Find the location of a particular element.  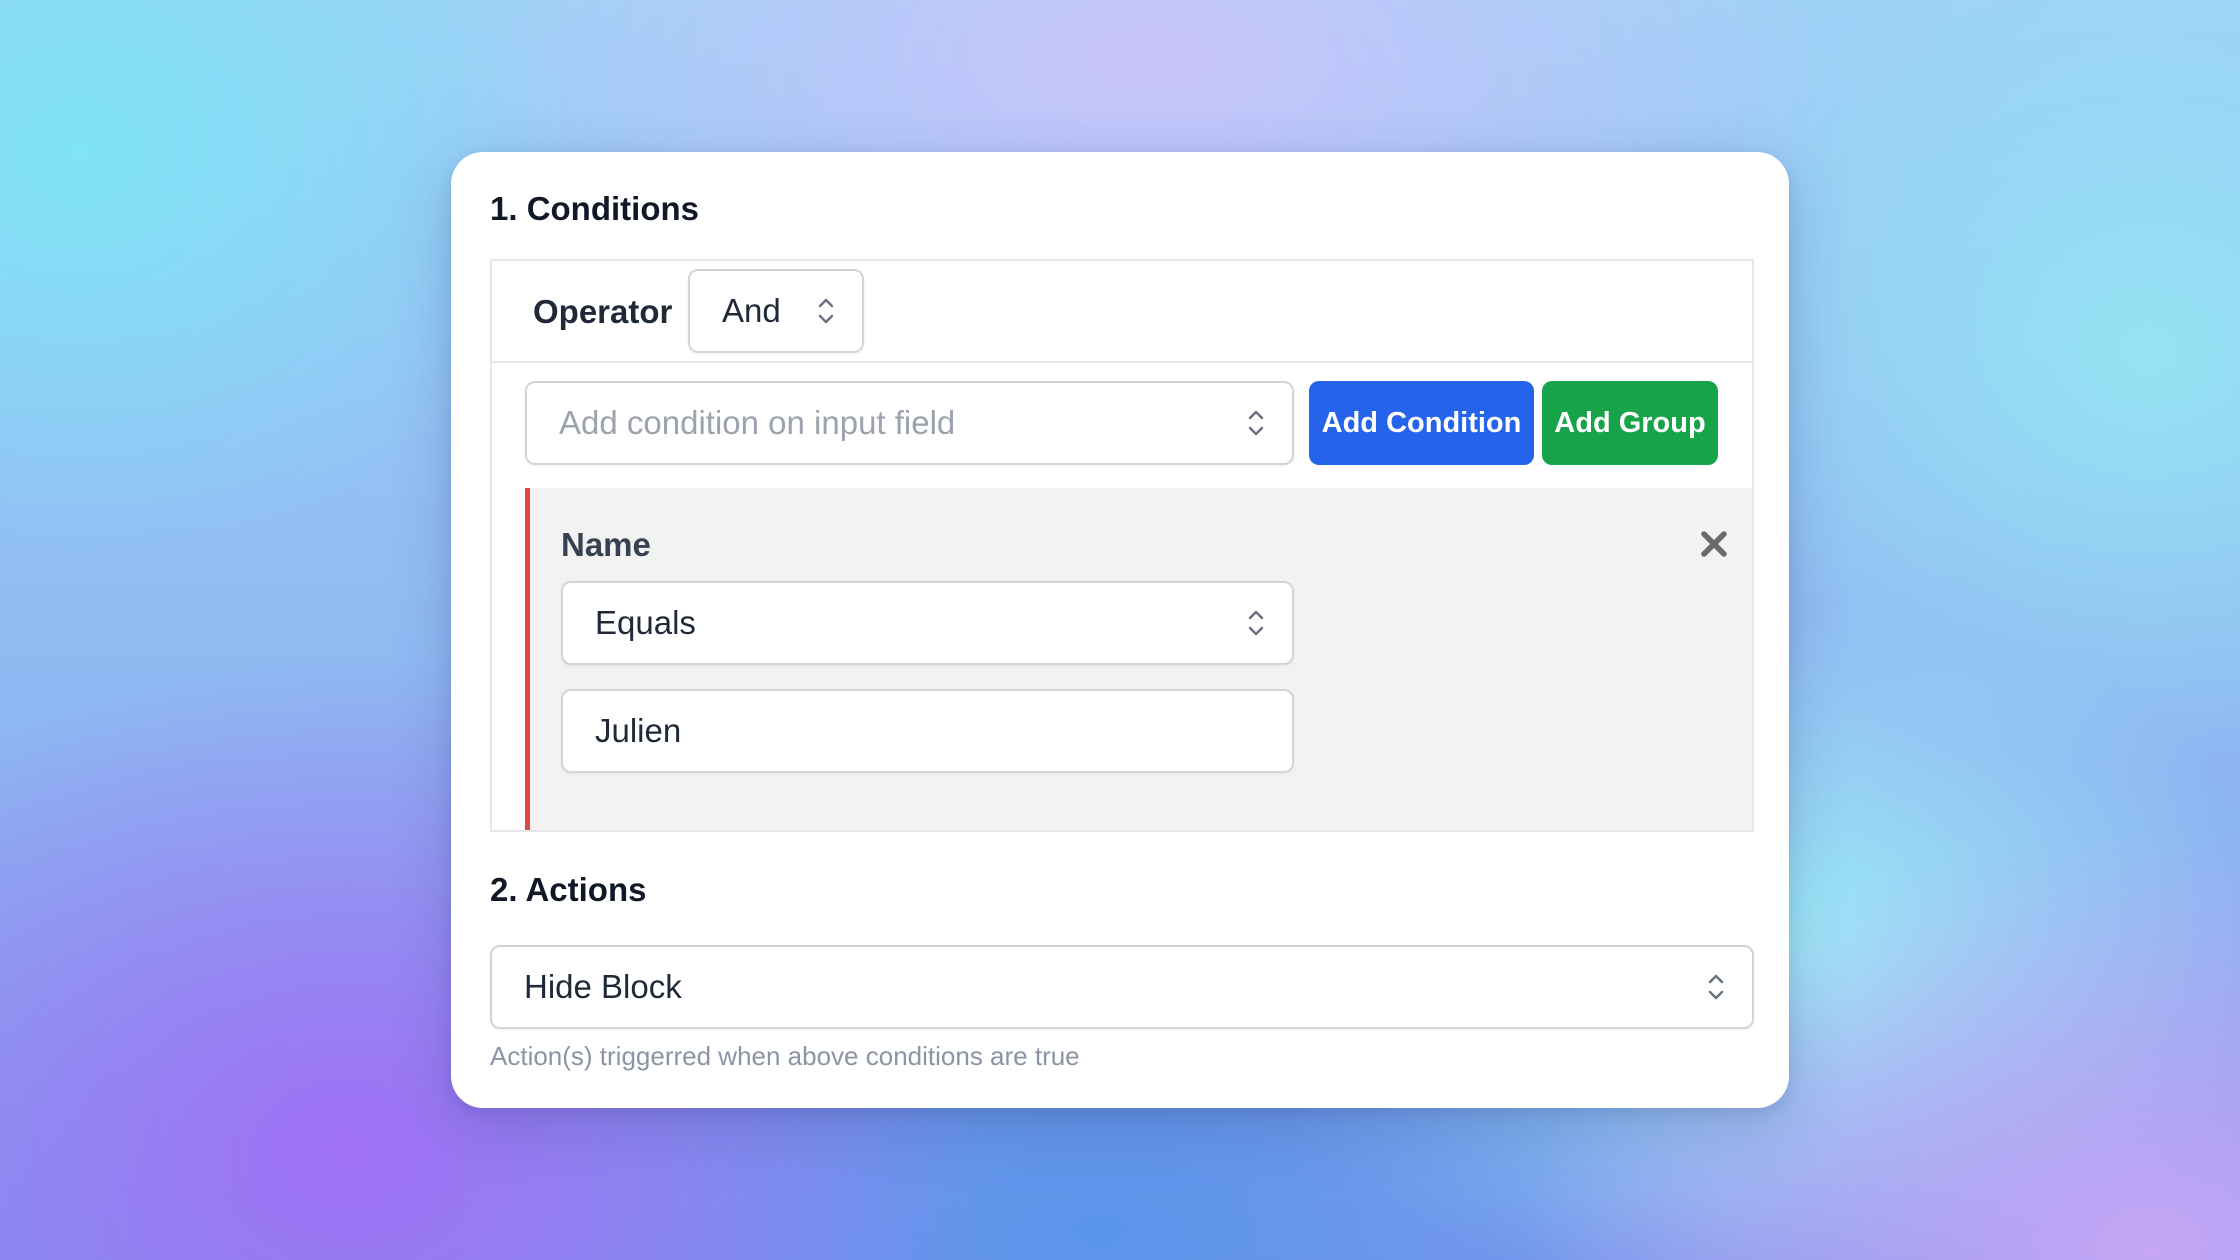

condition-group: Name Equals is located at coordinates (1138, 659).